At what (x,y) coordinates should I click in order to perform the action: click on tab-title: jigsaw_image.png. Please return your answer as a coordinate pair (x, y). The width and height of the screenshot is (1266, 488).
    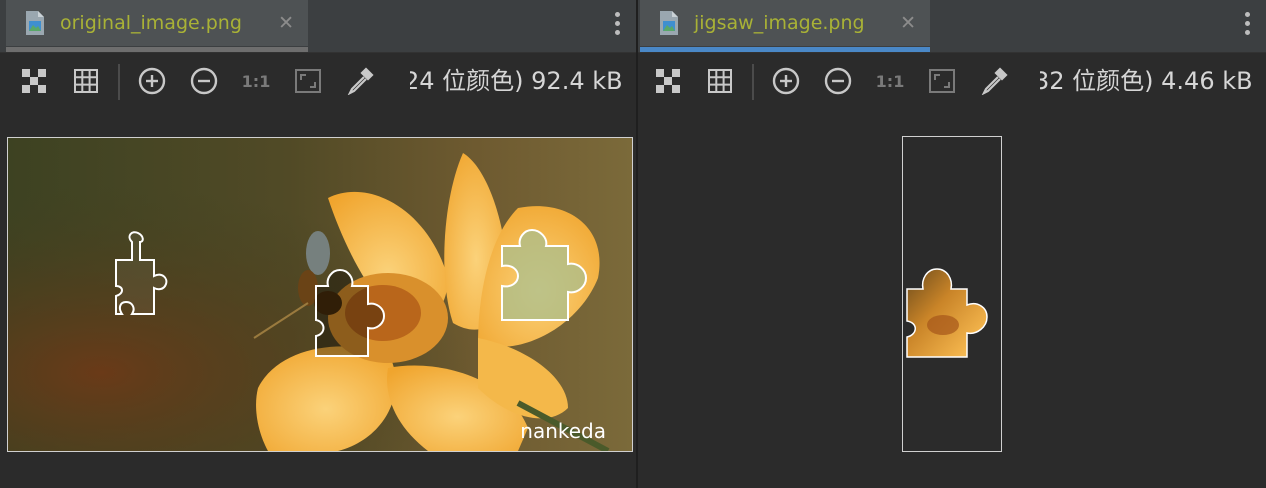
    Looking at the image, I should click on (779, 23).